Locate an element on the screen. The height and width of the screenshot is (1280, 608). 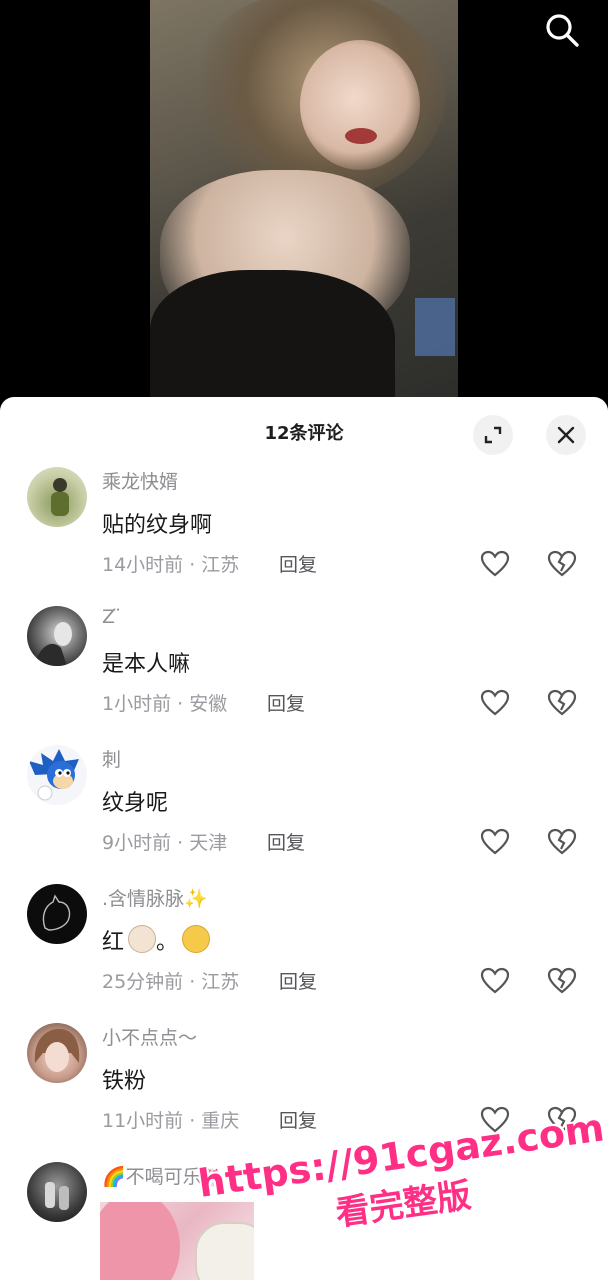
comment-meta: 25分钟前 · 江苏 is located at coordinates (171, 982).